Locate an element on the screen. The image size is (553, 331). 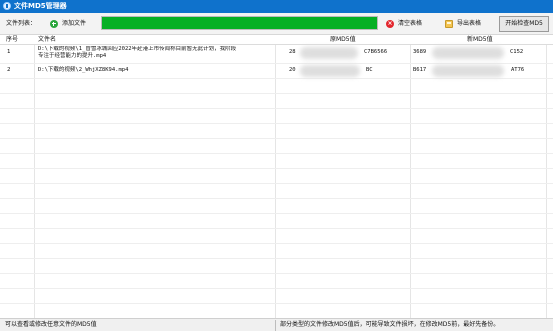
progress-bar is located at coordinates (239, 23).